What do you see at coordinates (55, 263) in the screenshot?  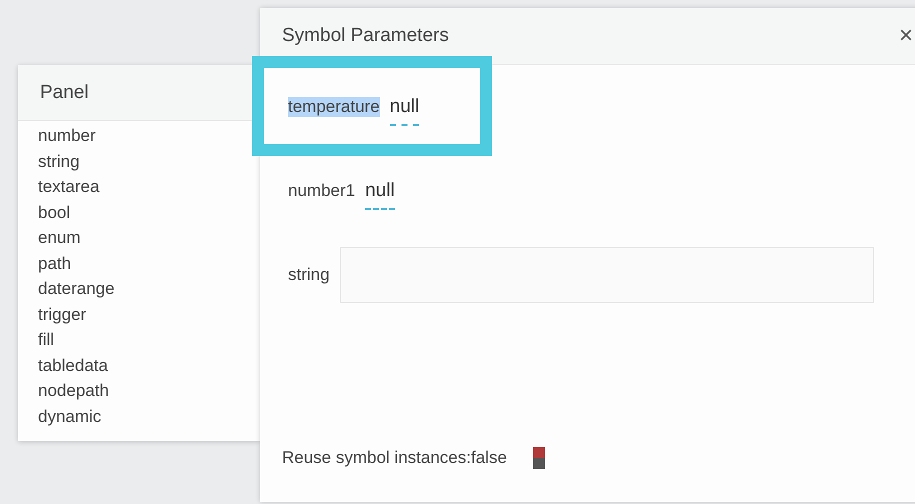 I see `panel-item: path` at bounding box center [55, 263].